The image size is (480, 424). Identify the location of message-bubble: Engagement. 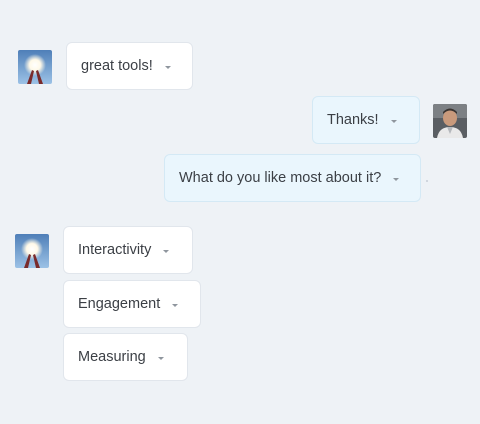
(132, 304).